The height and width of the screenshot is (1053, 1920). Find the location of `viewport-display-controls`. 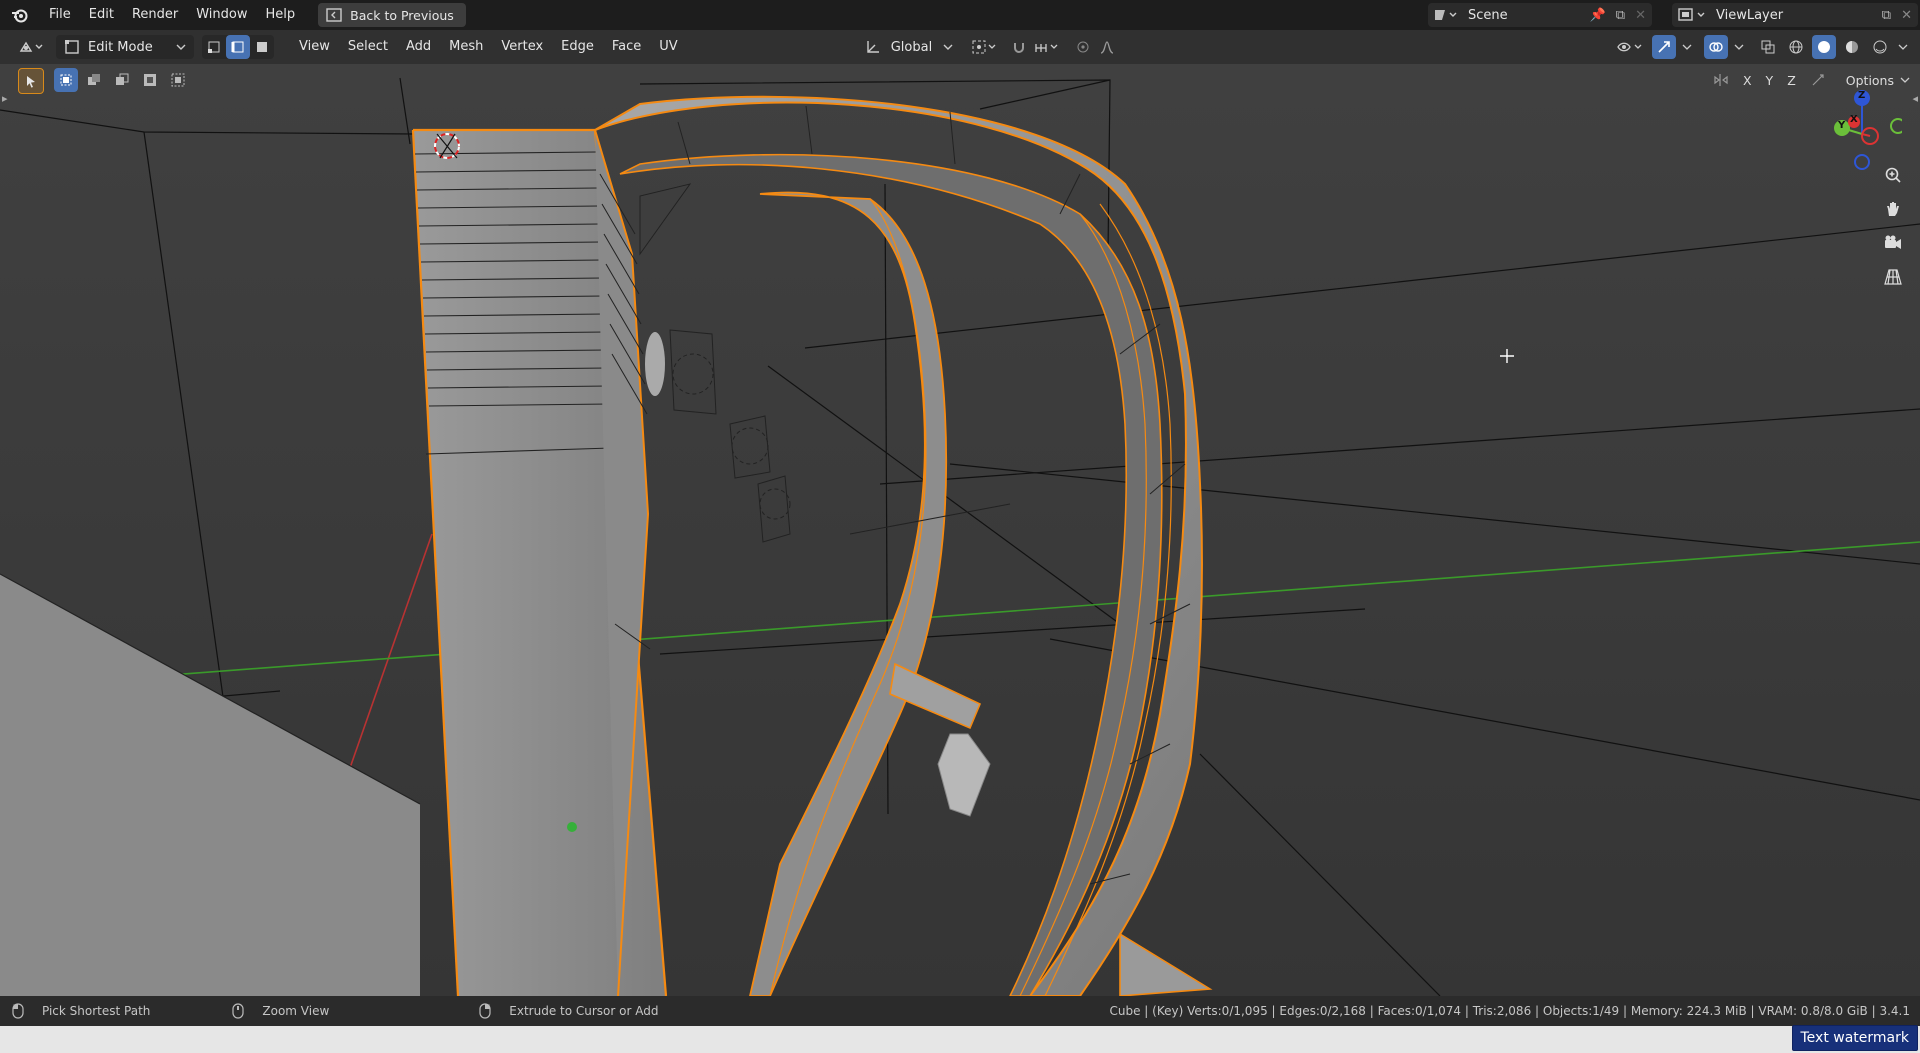

viewport-display-controls is located at coordinates (1762, 47).